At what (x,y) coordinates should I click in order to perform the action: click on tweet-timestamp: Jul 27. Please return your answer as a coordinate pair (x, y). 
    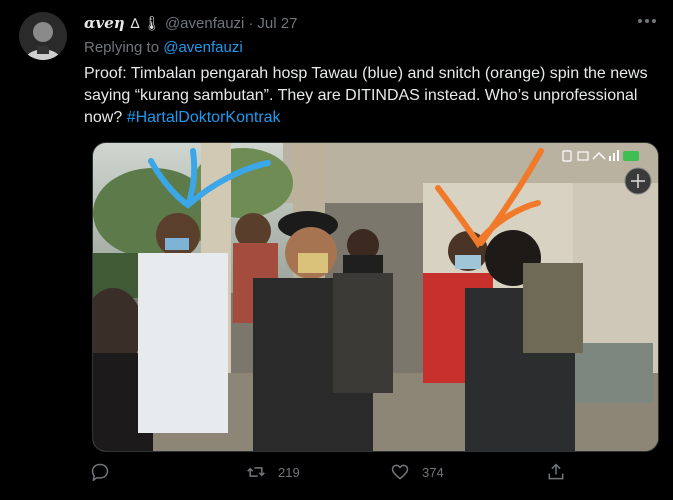
    Looking at the image, I should click on (277, 23).